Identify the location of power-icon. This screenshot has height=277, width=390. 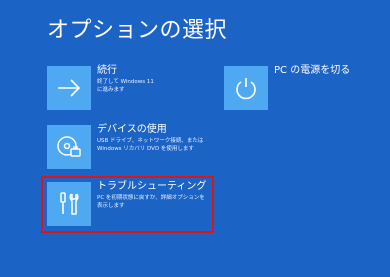
(246, 88).